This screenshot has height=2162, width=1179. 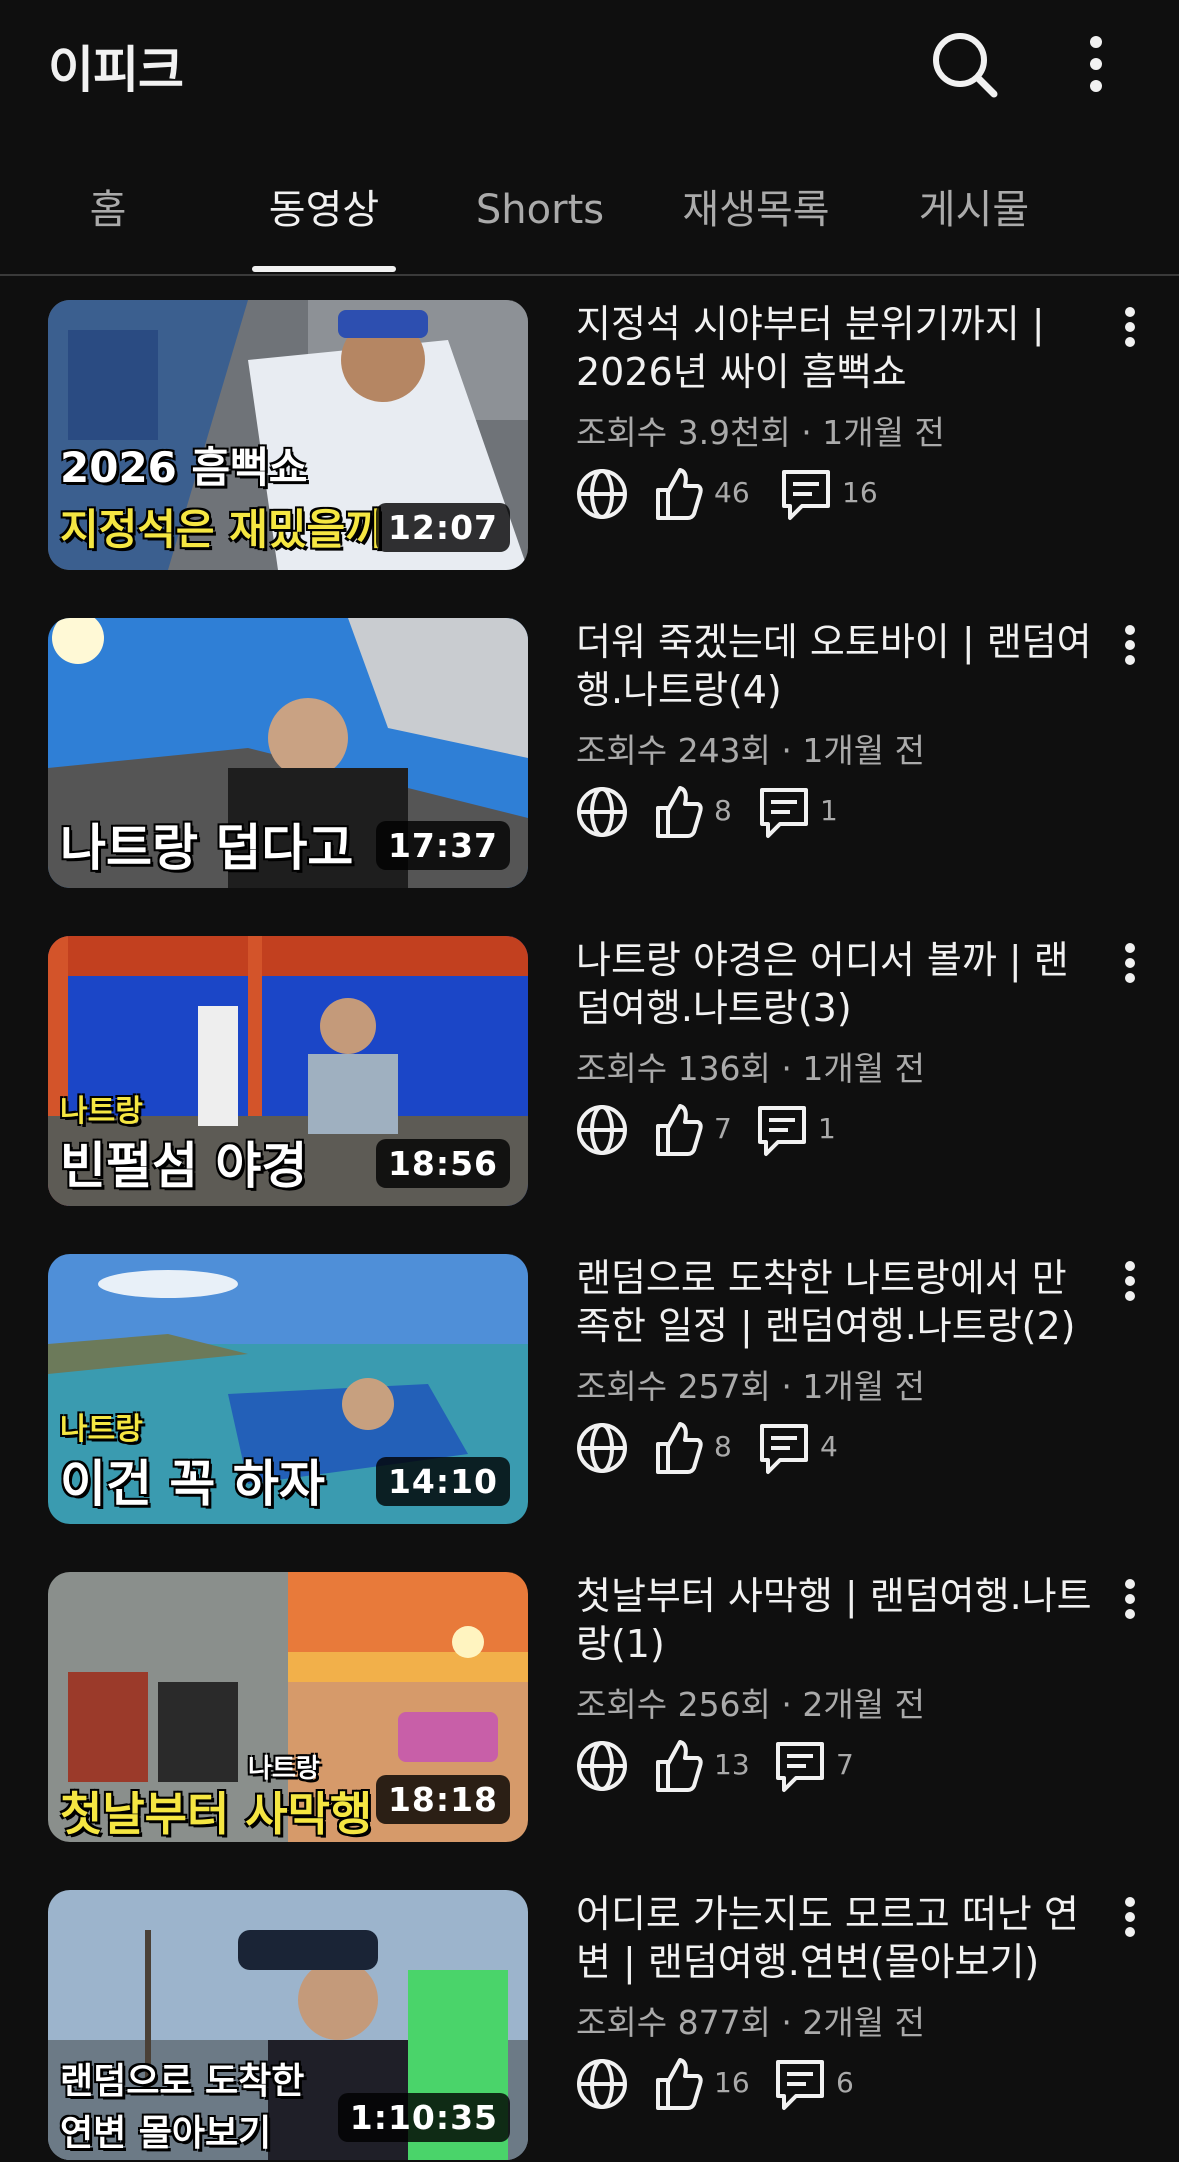 What do you see at coordinates (750, 1386) in the screenshot?
I see `video-meta: 조회수 257회 · 1개월 전` at bounding box center [750, 1386].